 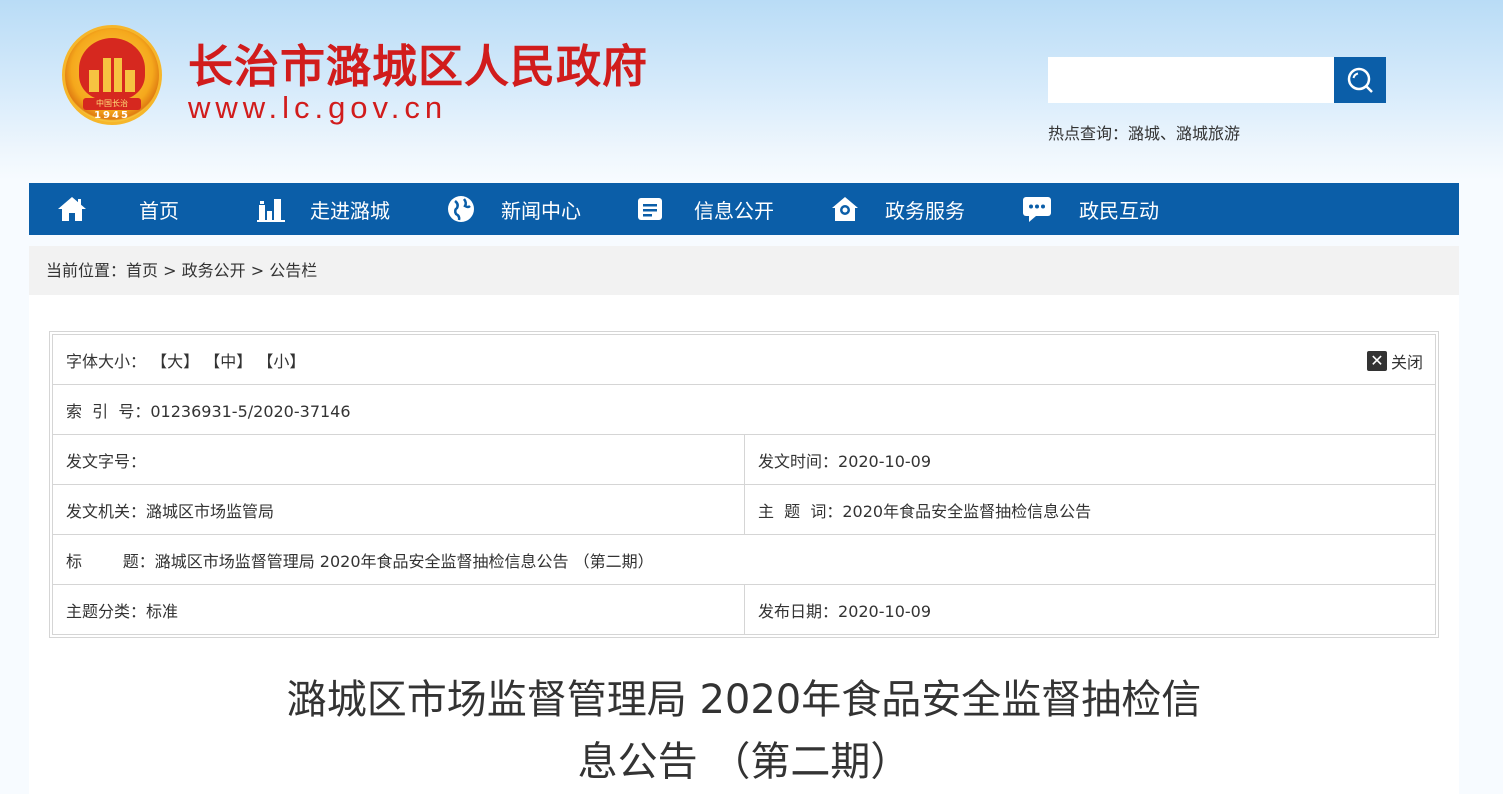 What do you see at coordinates (1037, 209) in the screenshot?
I see `chat-icon` at bounding box center [1037, 209].